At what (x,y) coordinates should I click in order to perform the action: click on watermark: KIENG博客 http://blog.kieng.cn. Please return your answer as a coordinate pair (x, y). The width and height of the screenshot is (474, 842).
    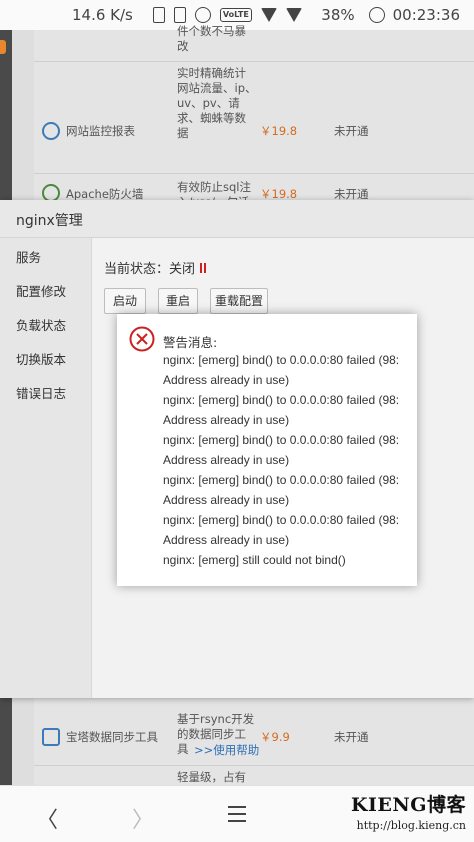
    Looking at the image, I should click on (391, 815).